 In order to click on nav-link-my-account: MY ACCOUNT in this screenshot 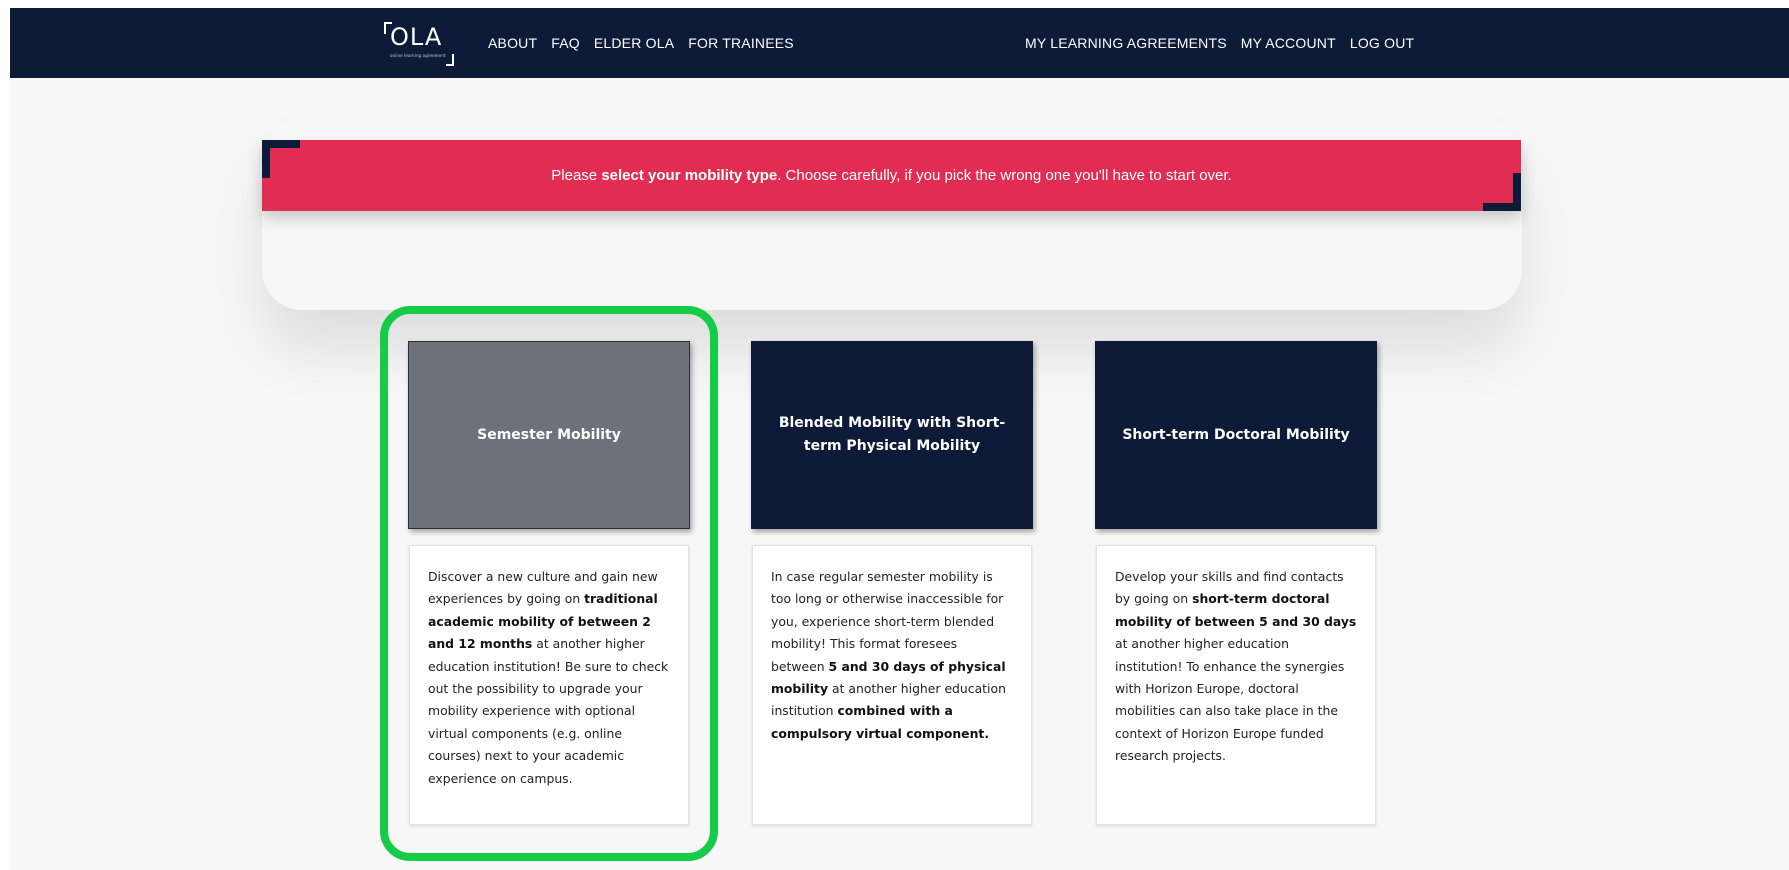, I will do `click(1288, 43)`.